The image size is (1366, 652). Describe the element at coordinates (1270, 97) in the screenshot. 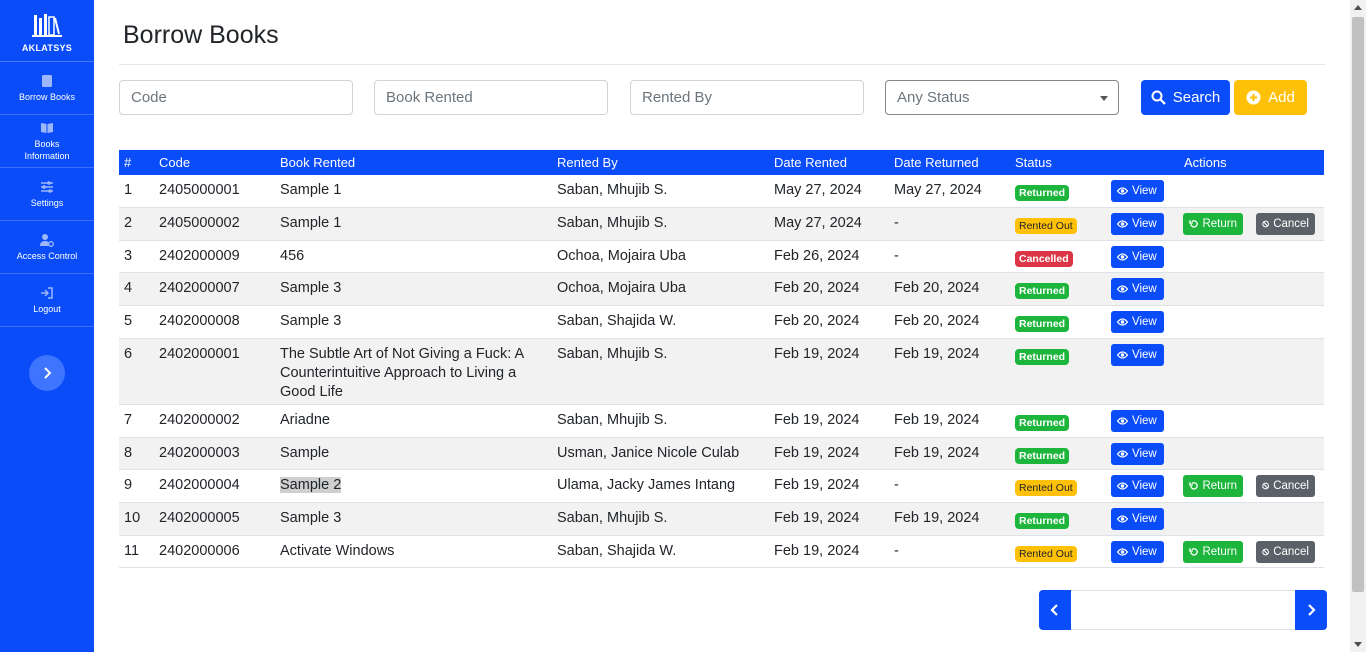

I see `add-button: Add` at that location.